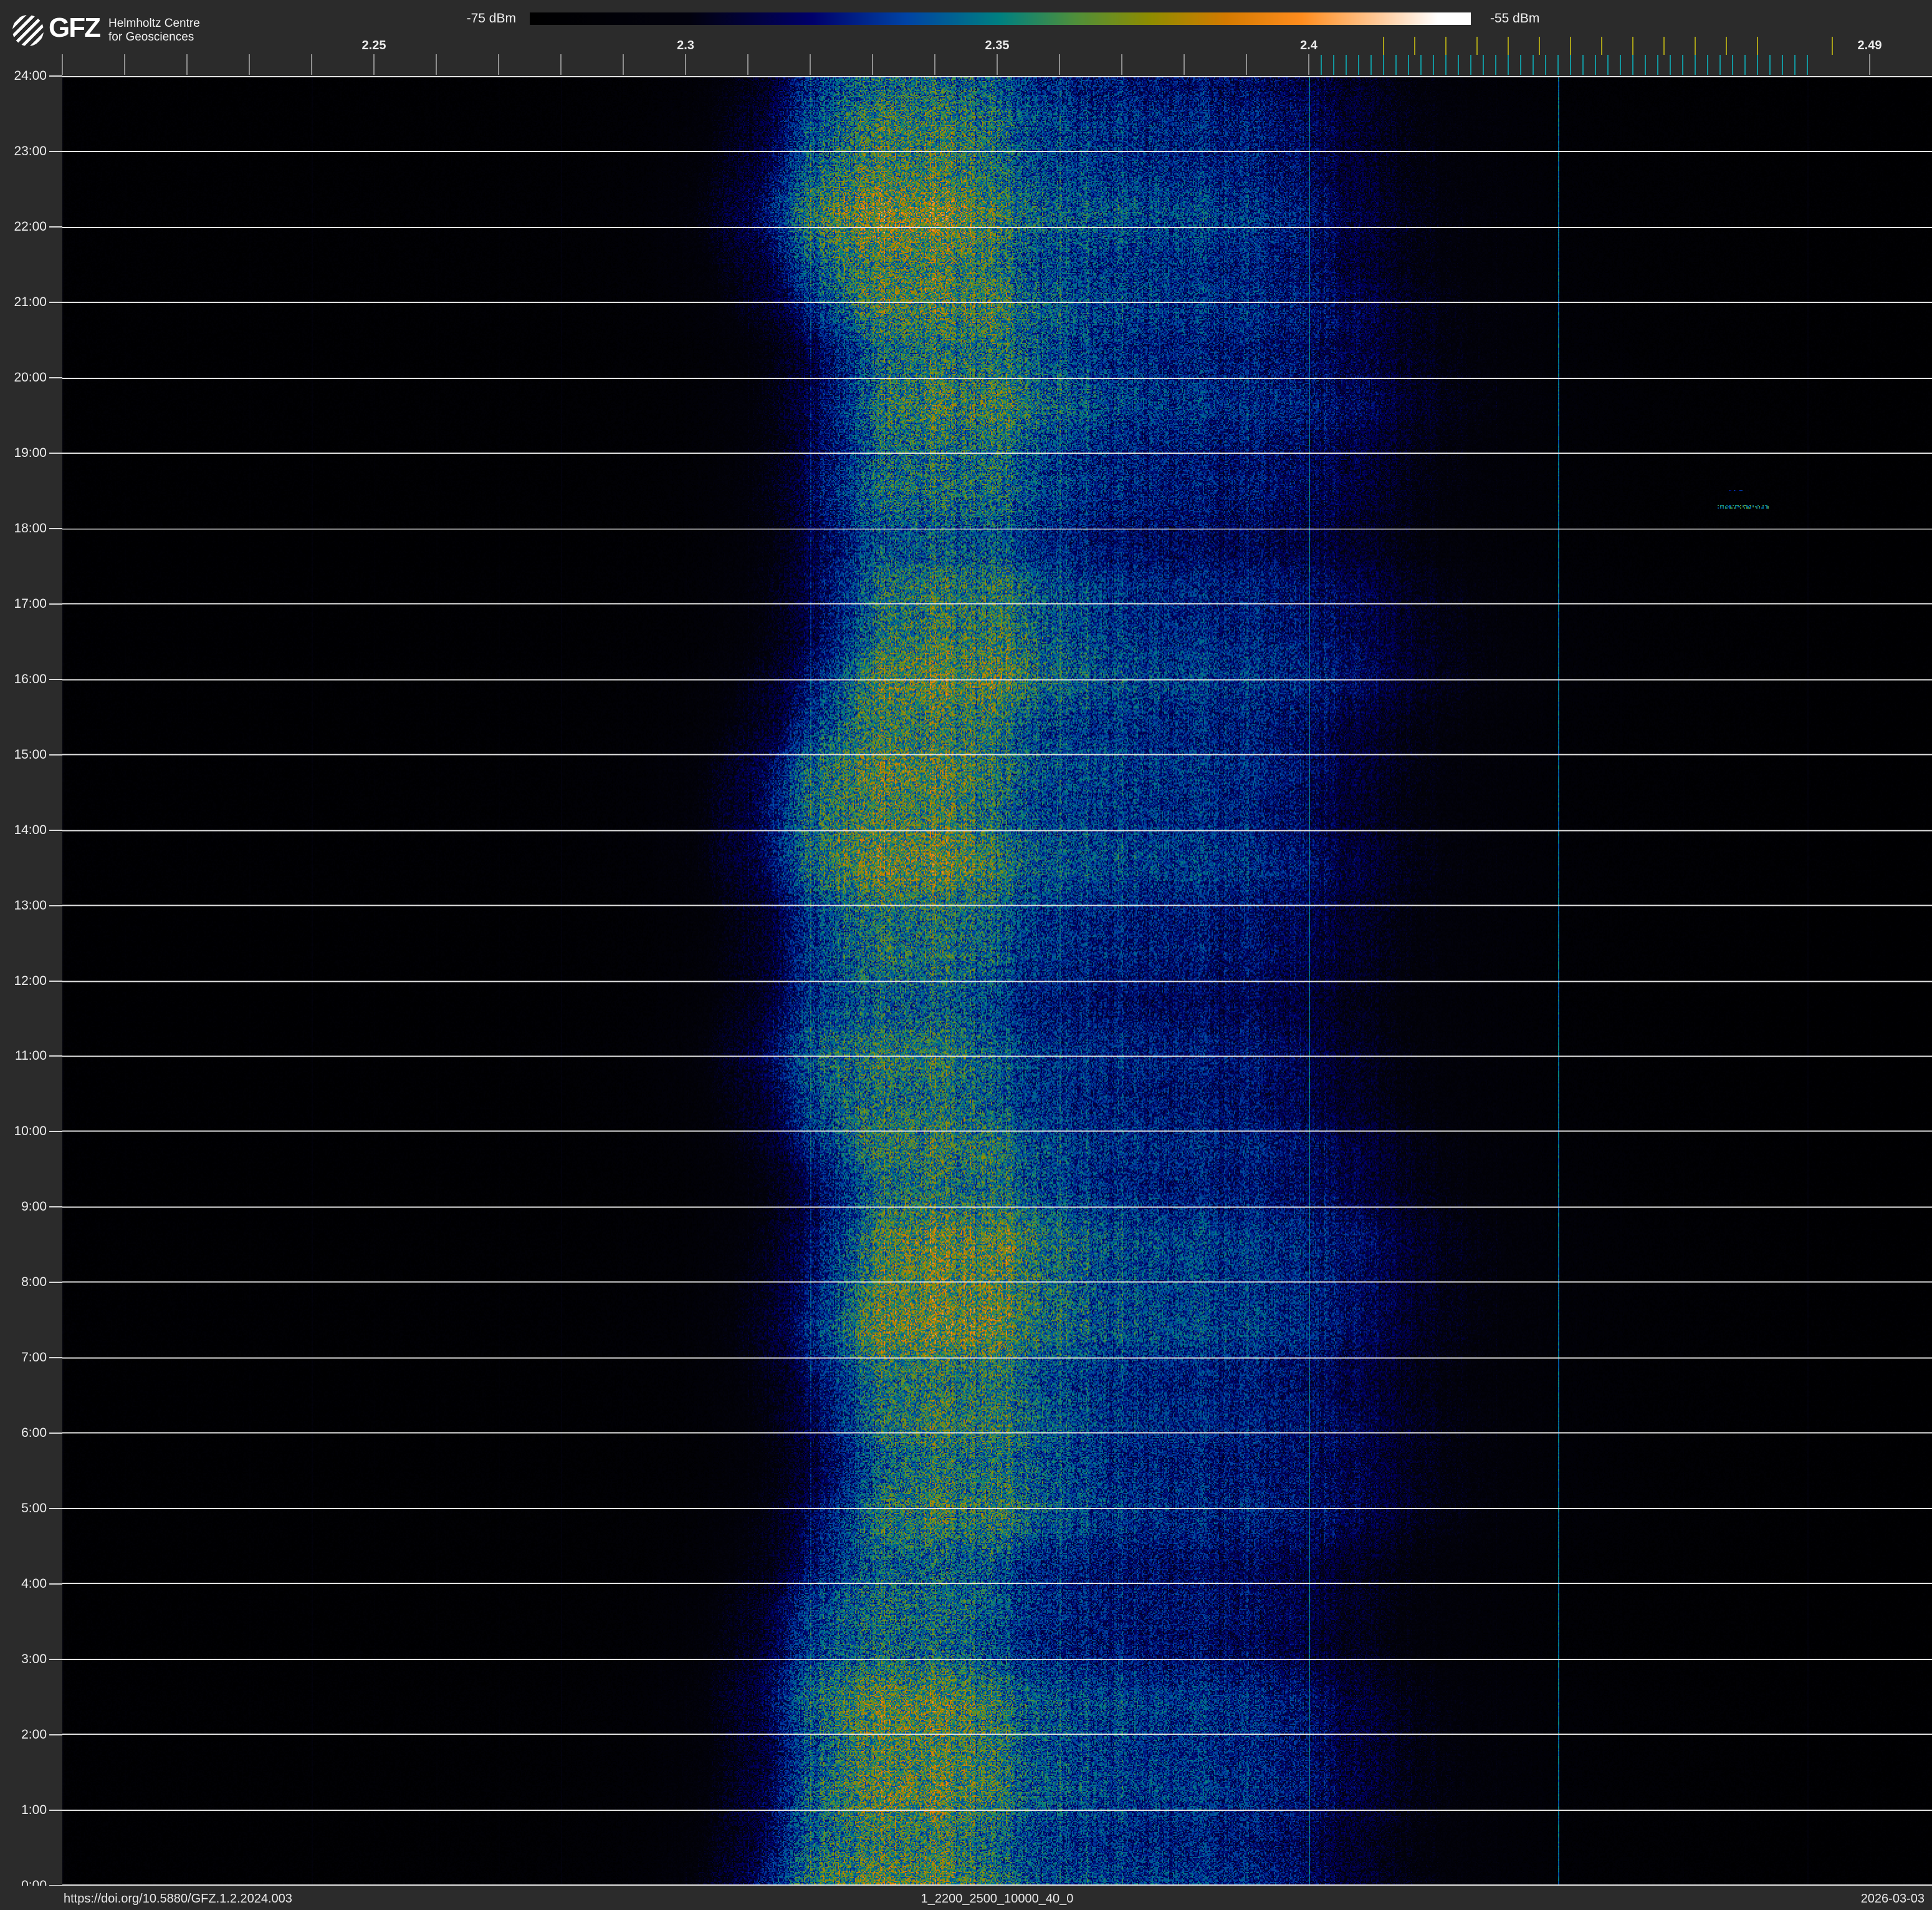 This screenshot has height=1910, width=1932. What do you see at coordinates (30, 603) in the screenshot?
I see `time-tick-label: 17:00` at bounding box center [30, 603].